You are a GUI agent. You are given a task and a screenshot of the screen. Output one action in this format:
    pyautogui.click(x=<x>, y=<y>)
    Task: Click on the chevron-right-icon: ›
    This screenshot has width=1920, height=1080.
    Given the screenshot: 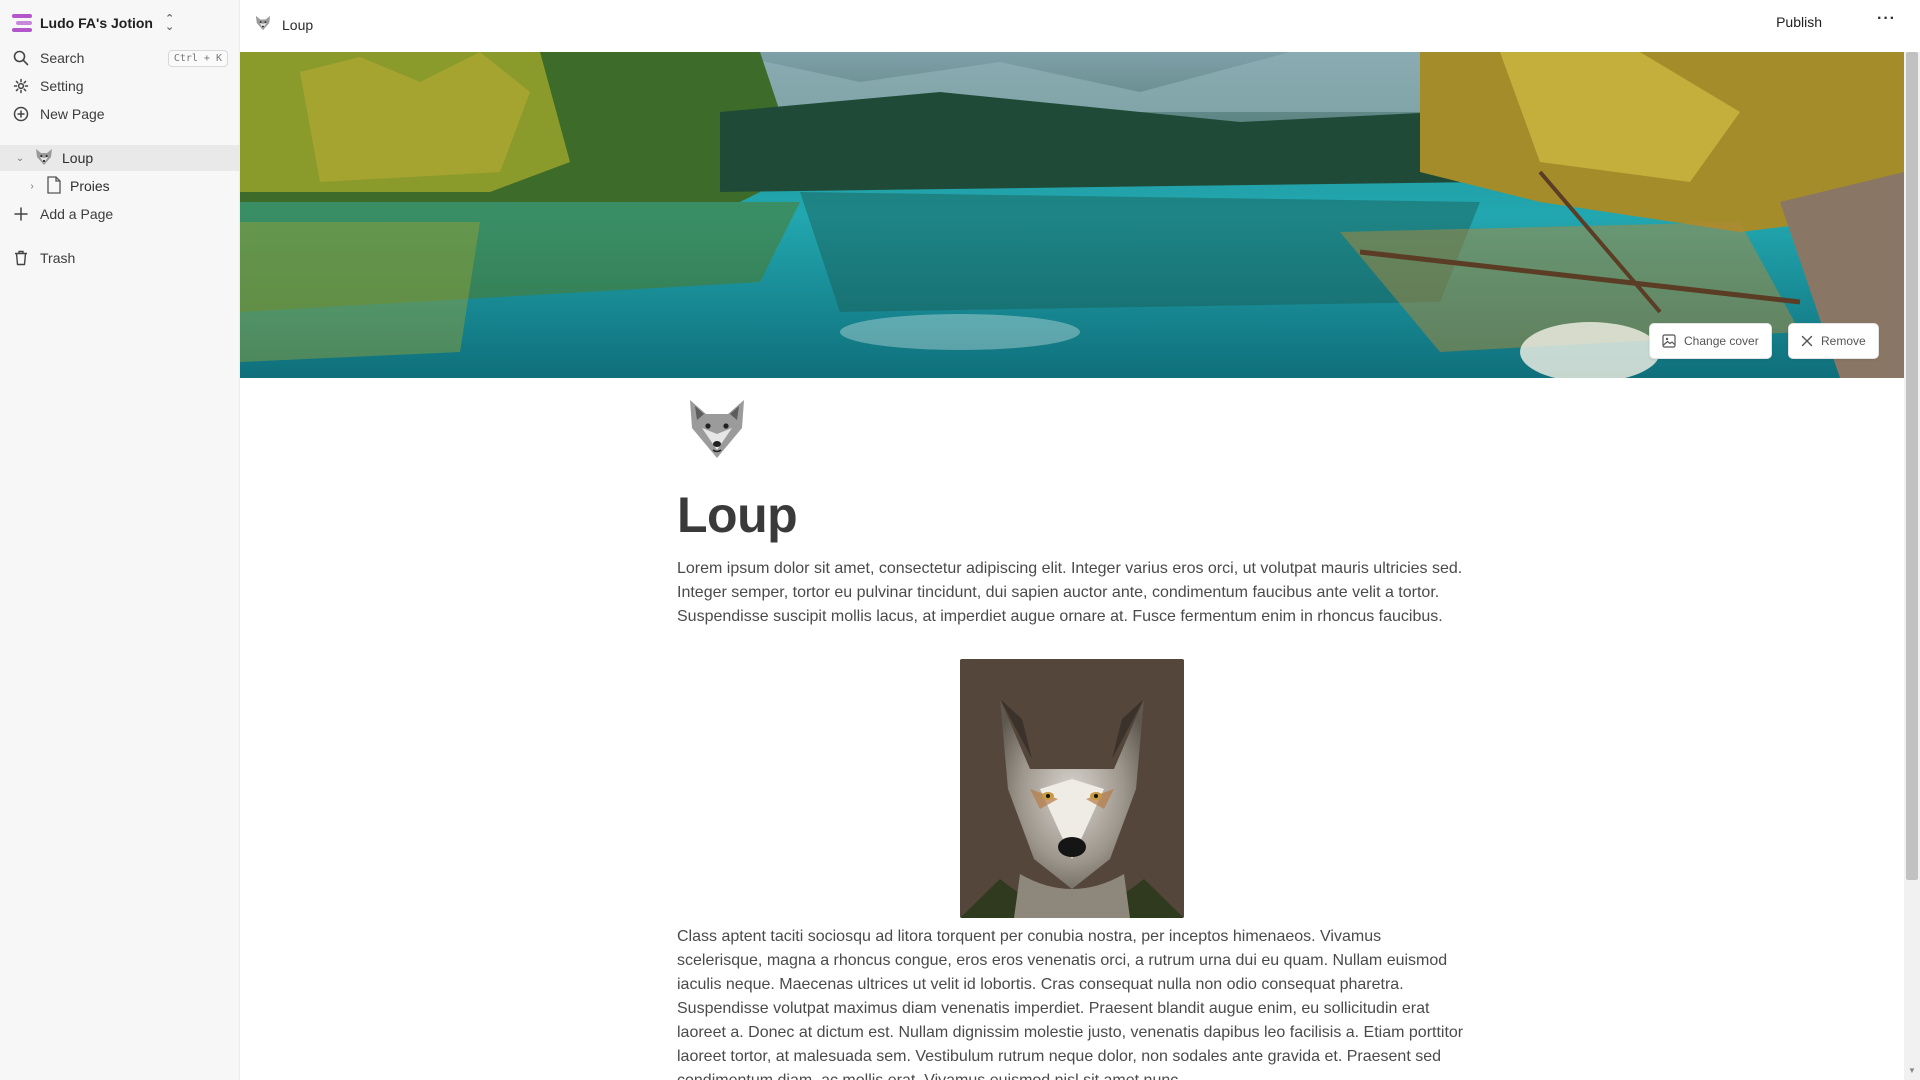 What is the action you would take?
    pyautogui.click(x=32, y=186)
    